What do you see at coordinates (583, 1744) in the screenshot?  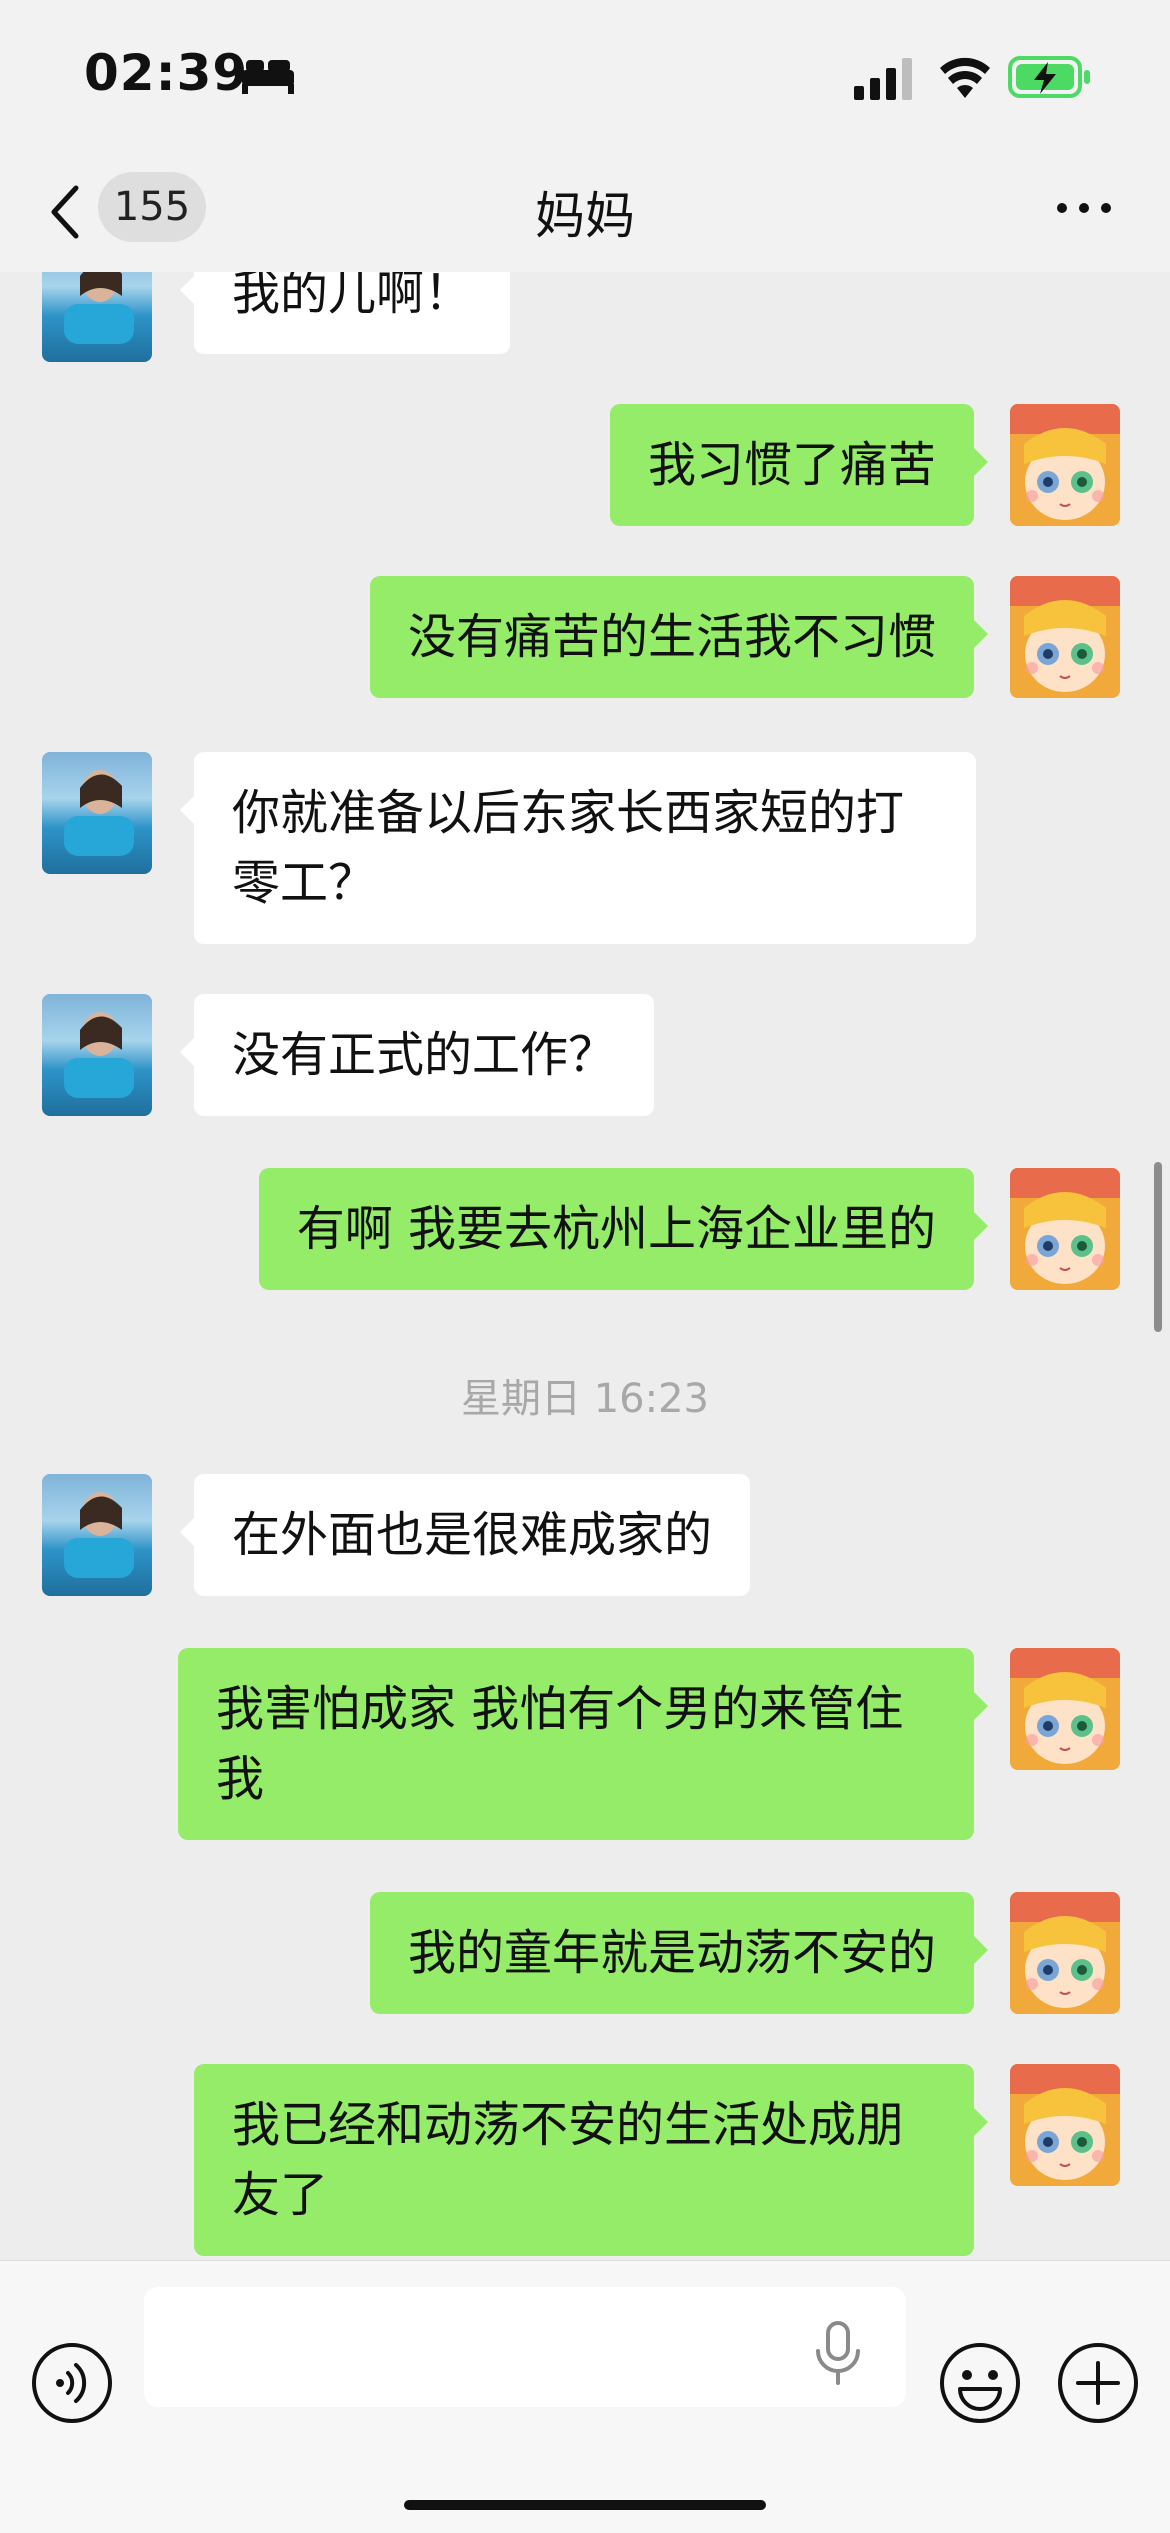 I see `message-bubble-me: 我害怕成家 我怕有个男的来管住我` at bounding box center [583, 1744].